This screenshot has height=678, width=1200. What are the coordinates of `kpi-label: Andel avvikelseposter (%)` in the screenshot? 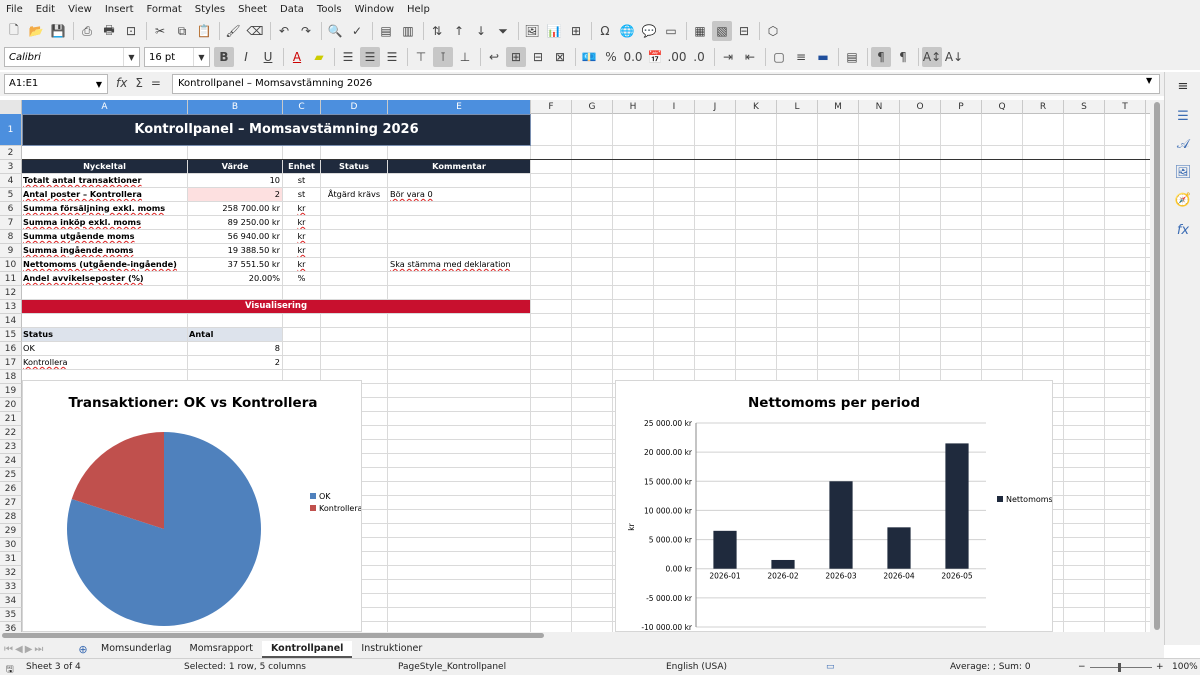 It's located at (104, 278).